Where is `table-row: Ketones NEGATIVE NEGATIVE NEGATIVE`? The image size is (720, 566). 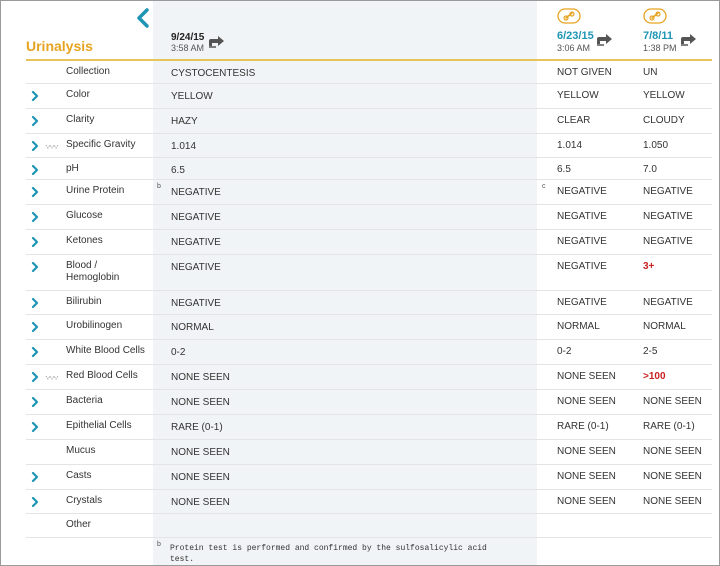 table-row: Ketones NEGATIVE NEGATIVE NEGATIVE is located at coordinates (369, 242).